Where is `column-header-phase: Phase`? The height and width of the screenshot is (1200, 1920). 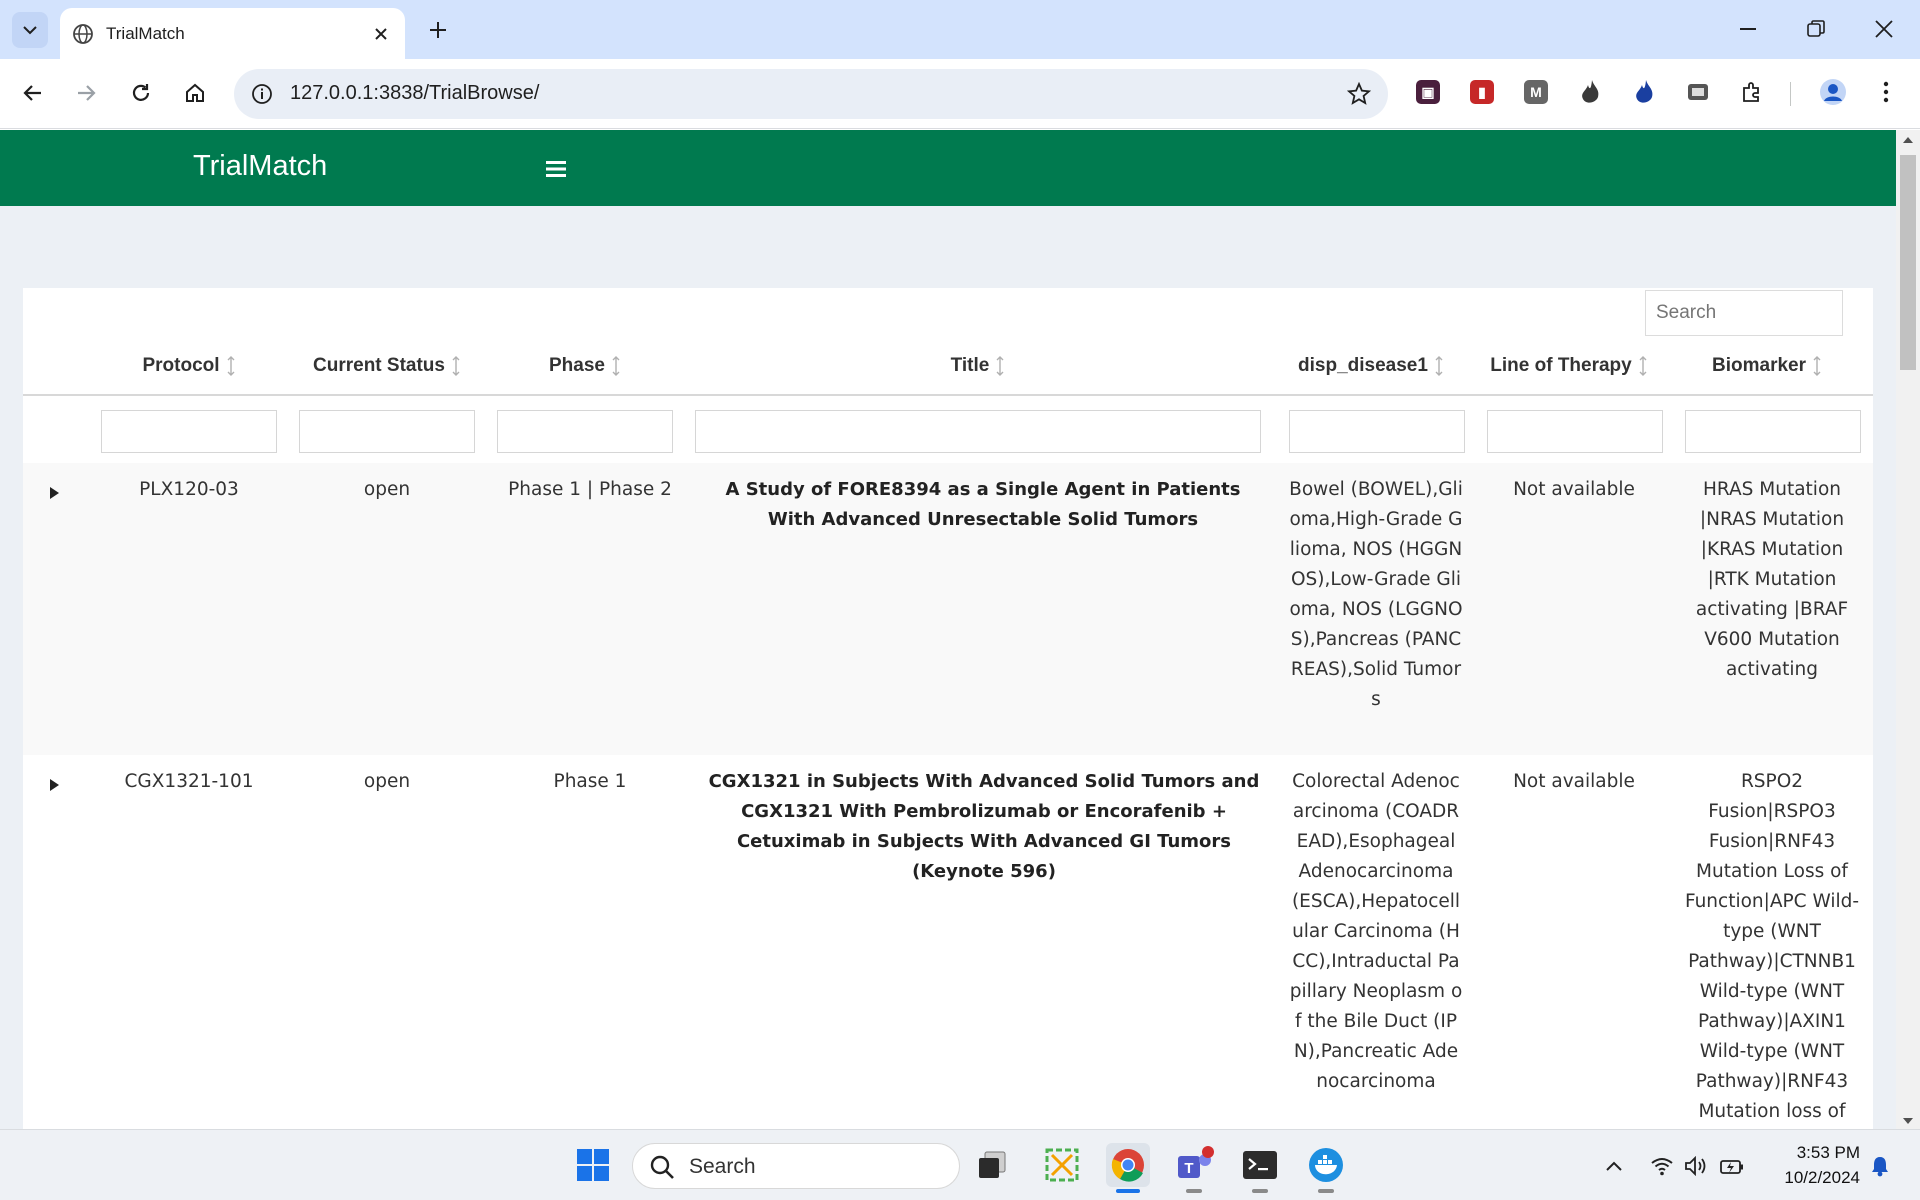 column-header-phase: Phase is located at coordinates (585, 366).